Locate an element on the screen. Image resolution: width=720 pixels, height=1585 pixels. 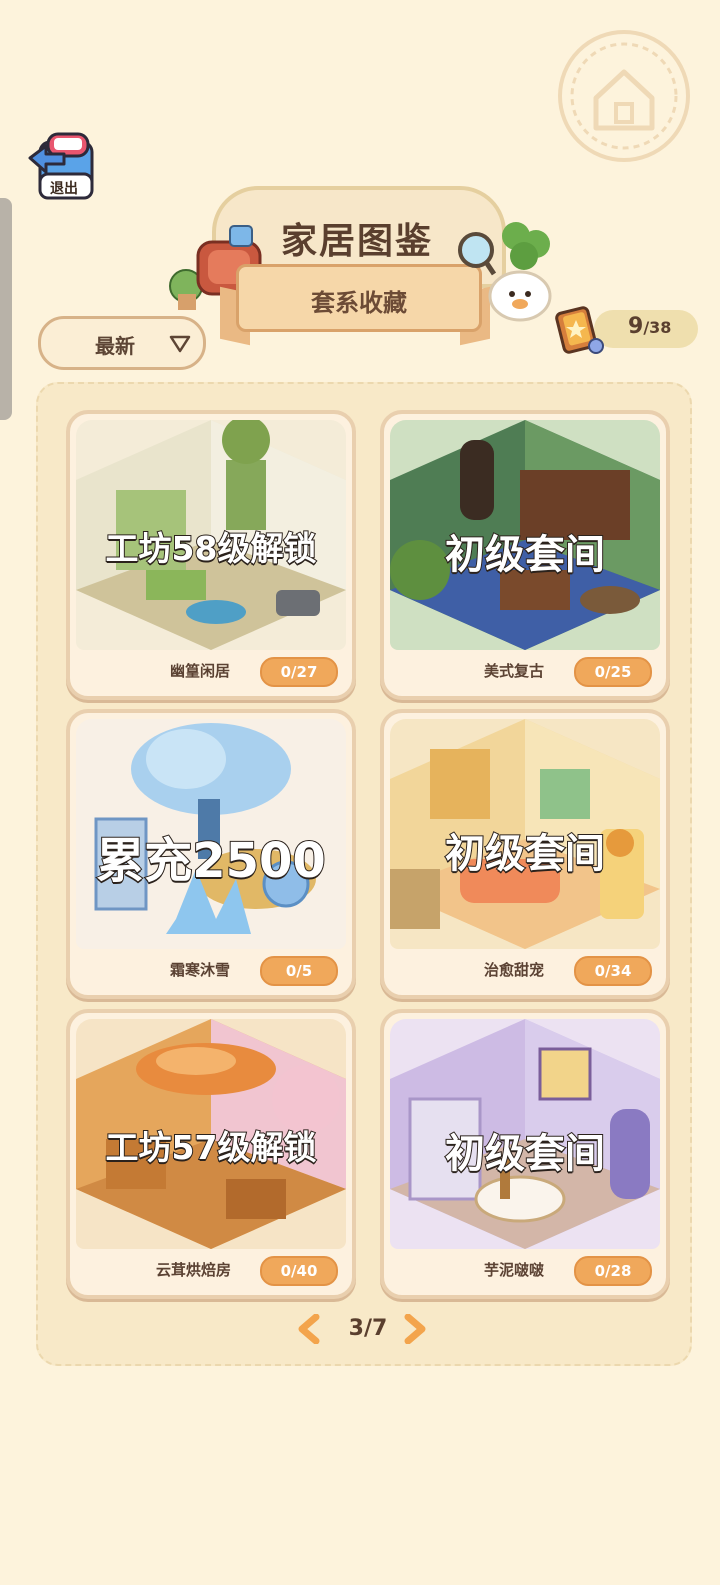
exit-label: 退出 is located at coordinates (64, 189).